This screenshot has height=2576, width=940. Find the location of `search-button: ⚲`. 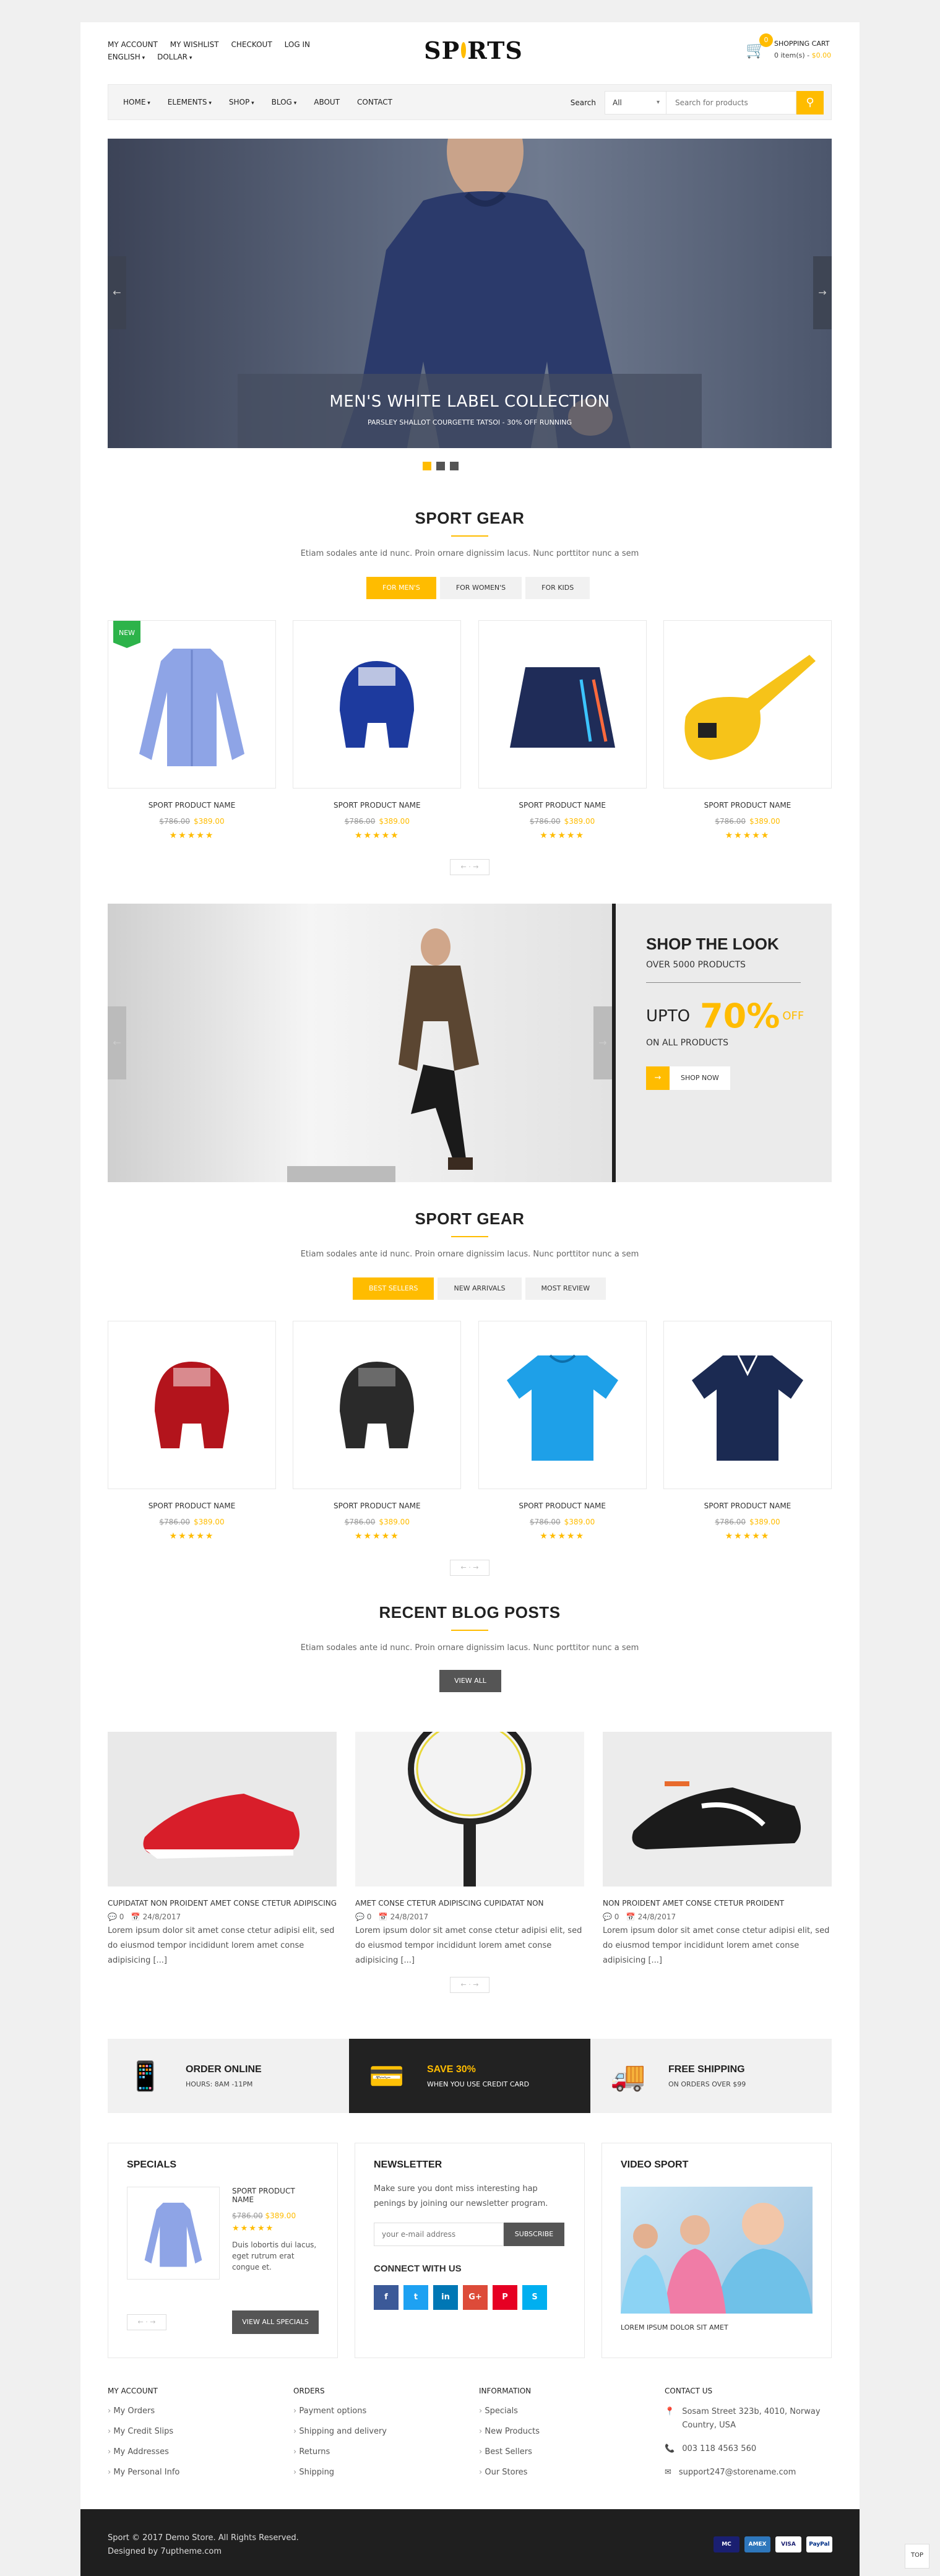

search-button: ⚲ is located at coordinates (810, 103).